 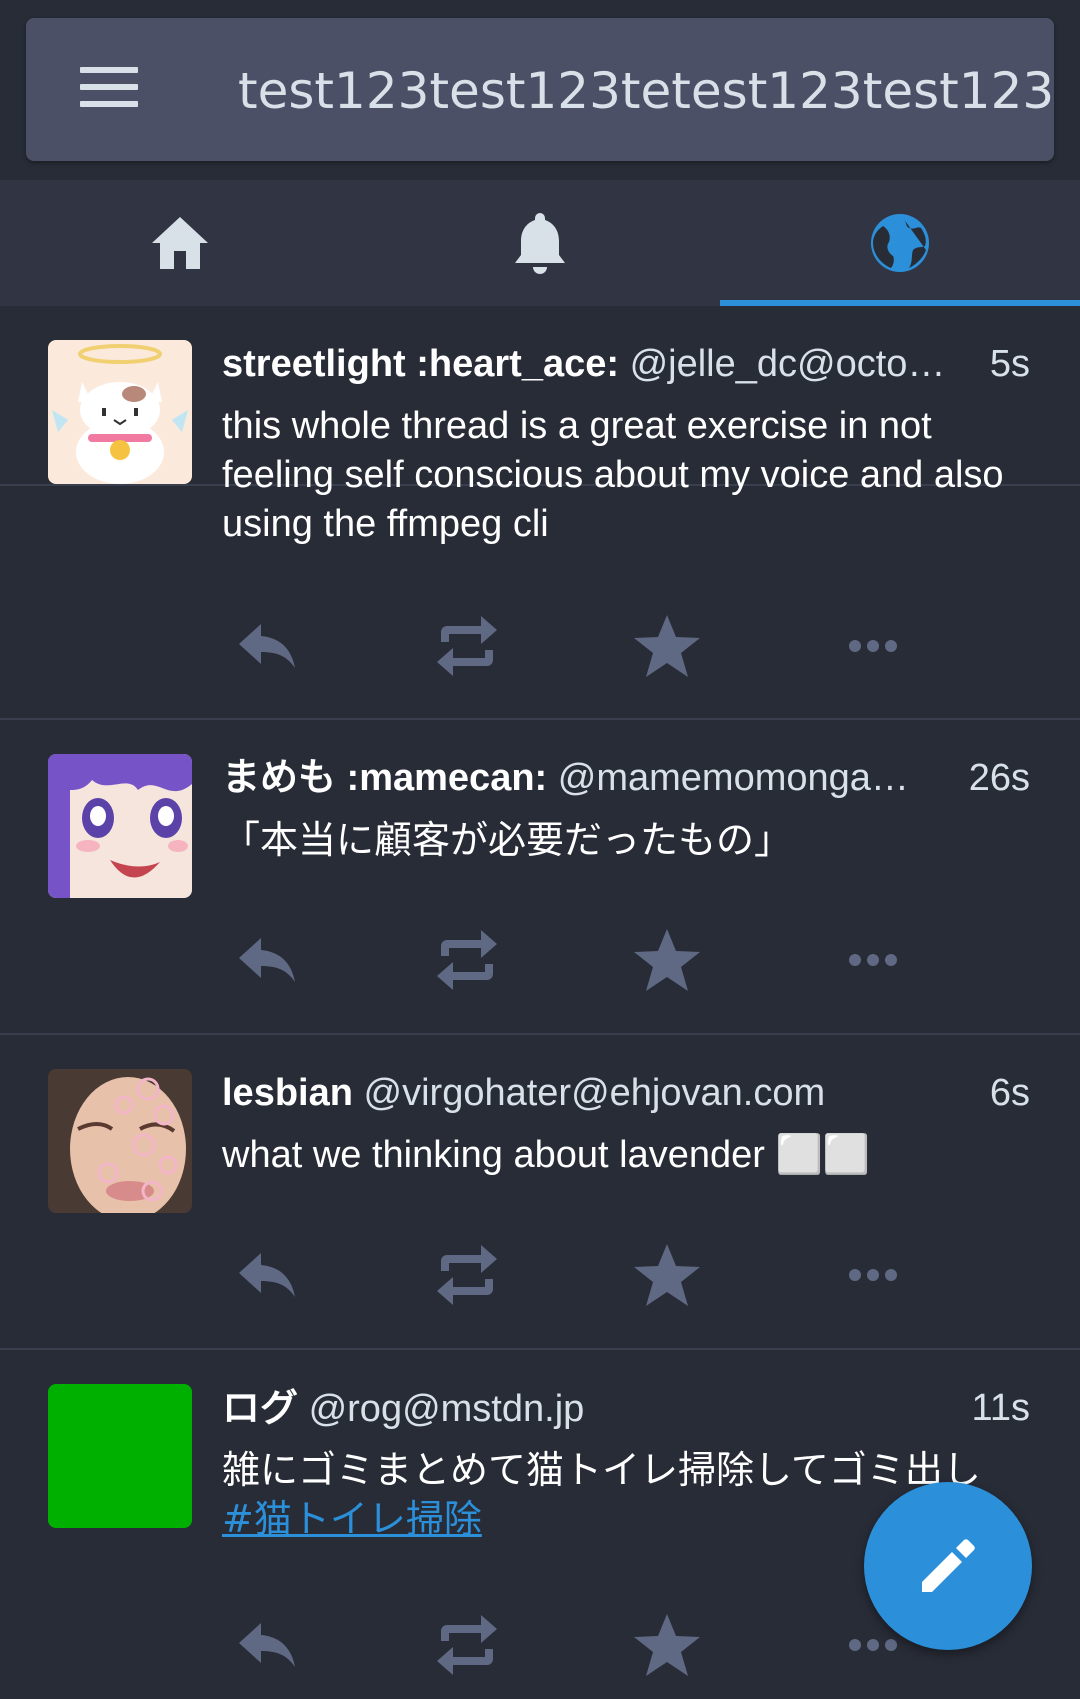 I want to click on home-icon, so click(x=180, y=243).